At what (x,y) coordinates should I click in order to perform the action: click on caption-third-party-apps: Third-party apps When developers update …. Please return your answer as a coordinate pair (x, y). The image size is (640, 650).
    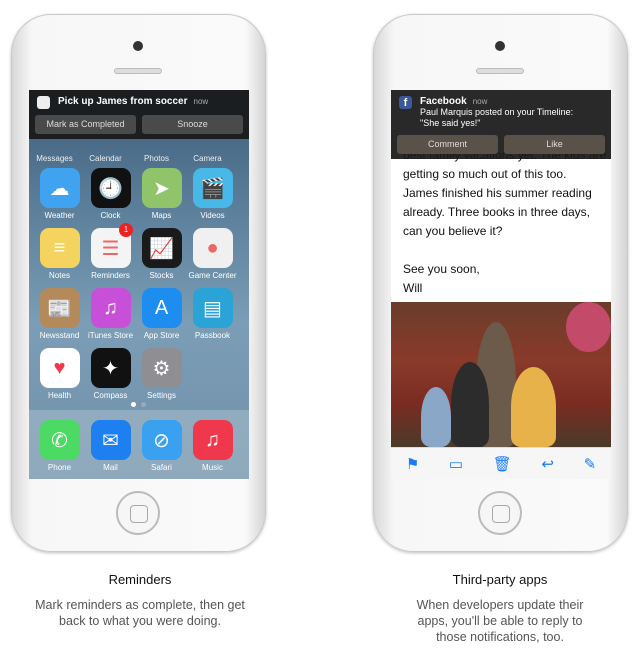
    Looking at the image, I should click on (490, 608).